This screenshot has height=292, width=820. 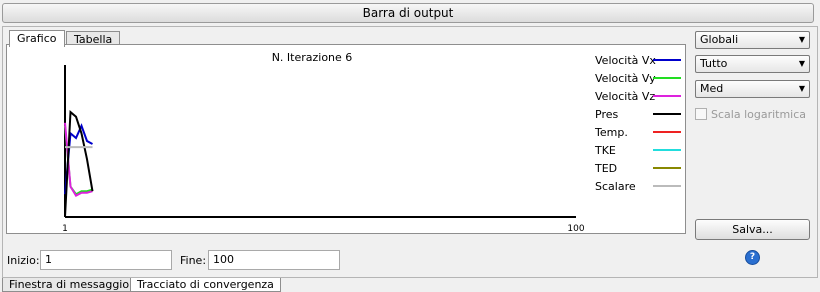 What do you see at coordinates (625, 60) in the screenshot?
I see `legend-label: Velocità Vx` at bounding box center [625, 60].